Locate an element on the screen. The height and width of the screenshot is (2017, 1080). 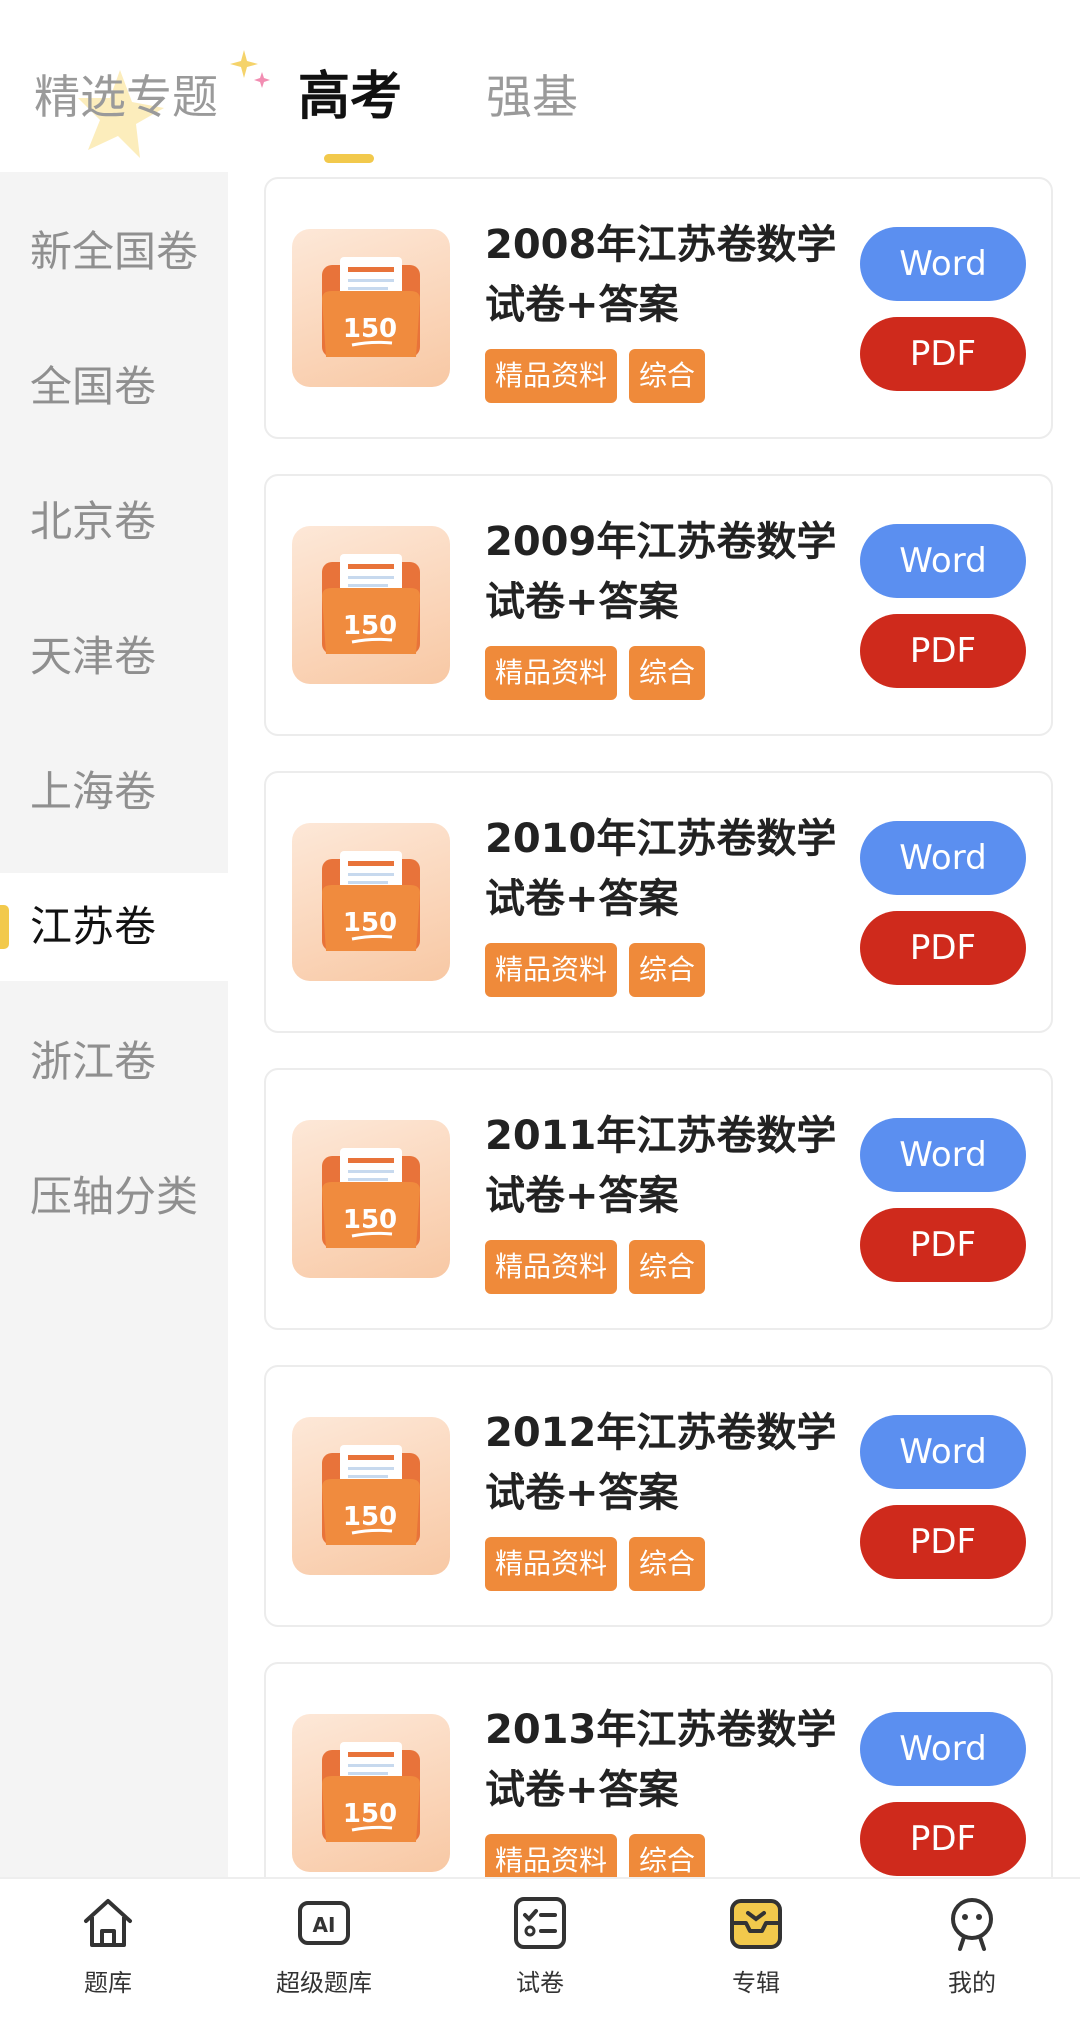
list-item: 150 2008年江苏卷数学试卷+答案 精品资料 综合 Word PDF is located at coordinates (658, 308).